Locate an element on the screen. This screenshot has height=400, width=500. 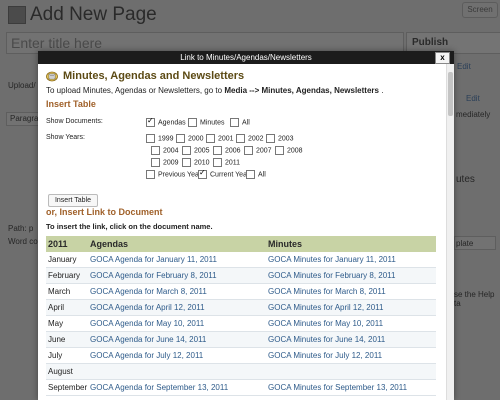
edit-link-2: Edit is located at coordinates (473, 98).